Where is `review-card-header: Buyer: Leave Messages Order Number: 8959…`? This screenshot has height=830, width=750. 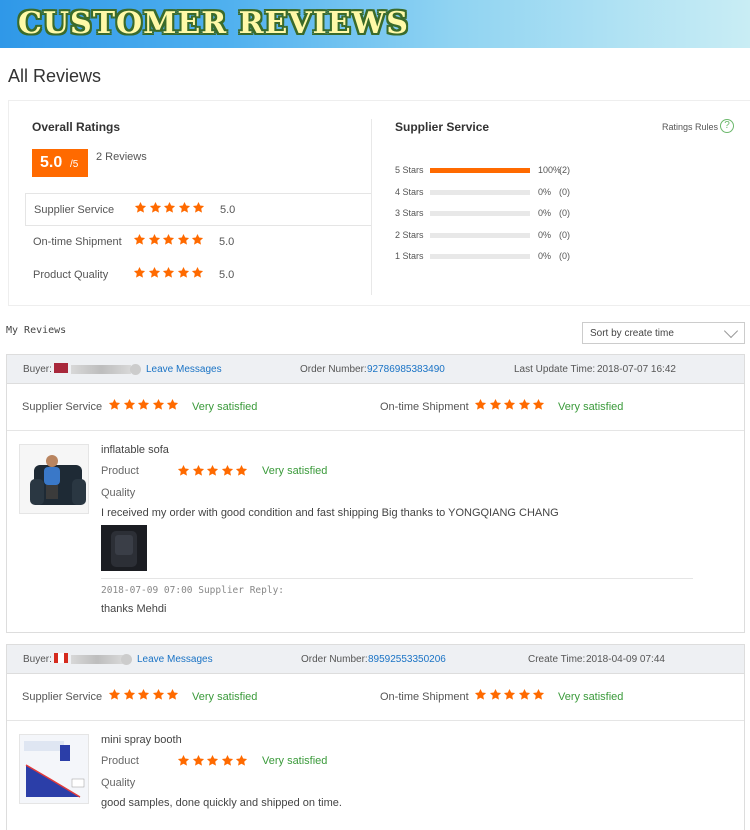
review-card-header: Buyer: Leave Messages Order Number: 8959… is located at coordinates (375, 659).